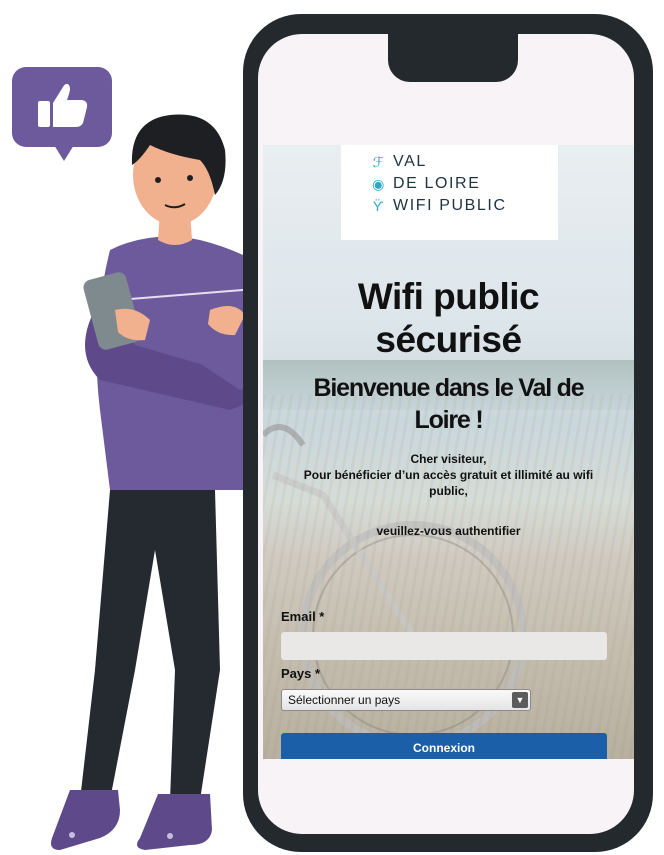  I want to click on chevron-down-icon: ▼, so click(520, 700).